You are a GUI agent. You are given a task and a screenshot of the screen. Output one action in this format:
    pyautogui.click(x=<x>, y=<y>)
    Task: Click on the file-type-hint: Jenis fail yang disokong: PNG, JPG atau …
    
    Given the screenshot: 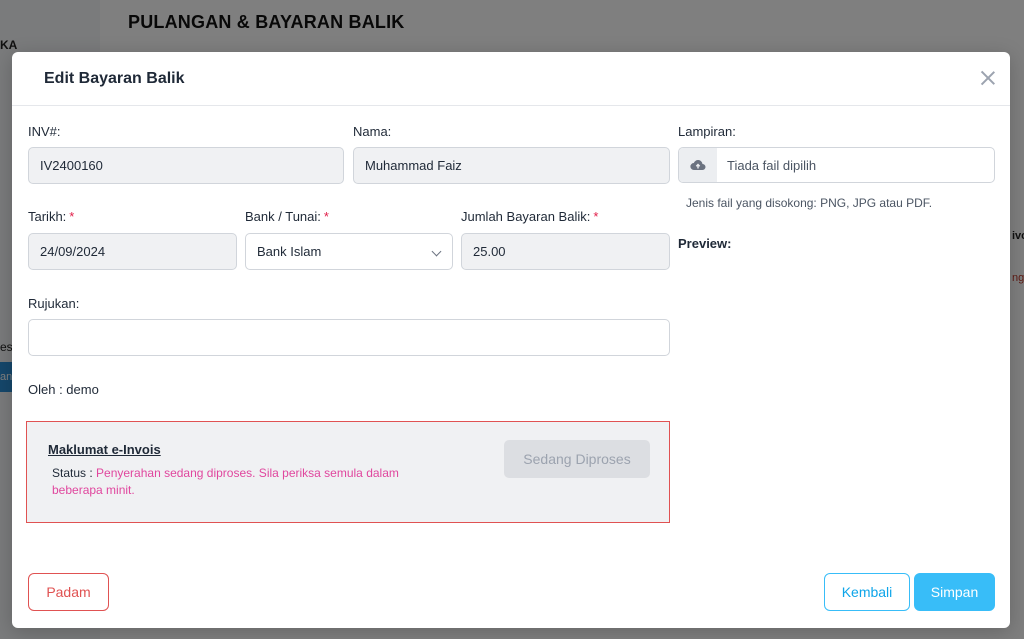 What is the action you would take?
    pyautogui.click(x=809, y=203)
    